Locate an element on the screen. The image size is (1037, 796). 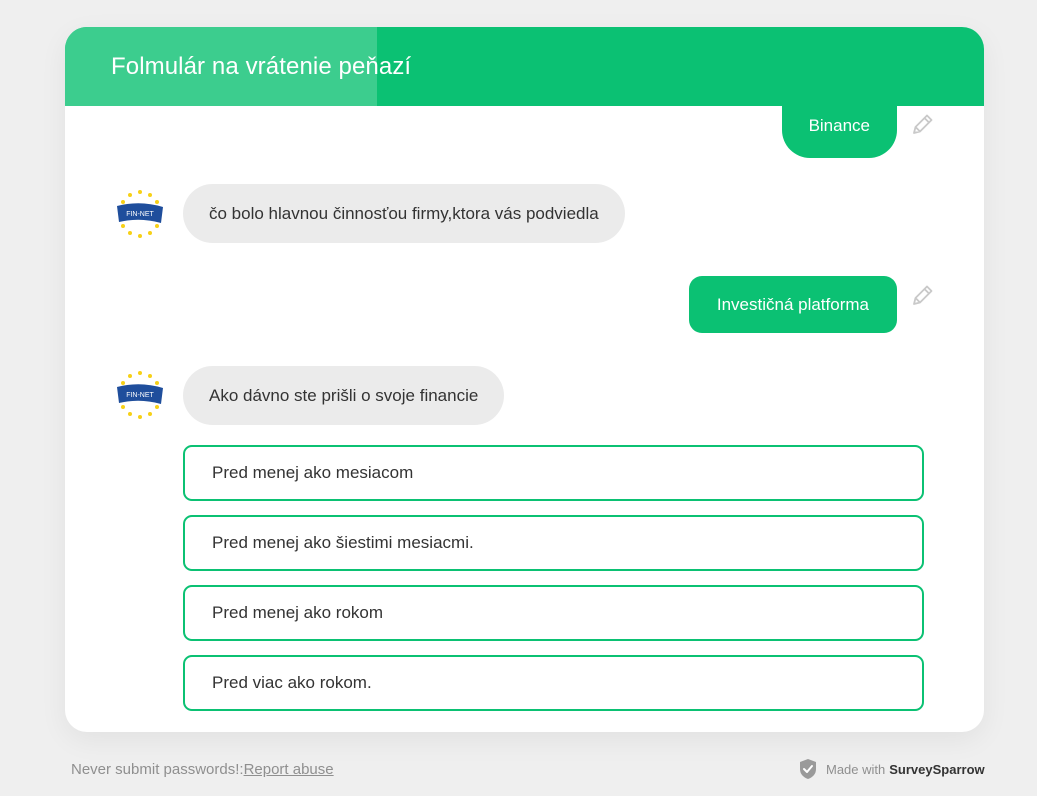
user-answer-bubble: Binance is located at coordinates (839, 129).